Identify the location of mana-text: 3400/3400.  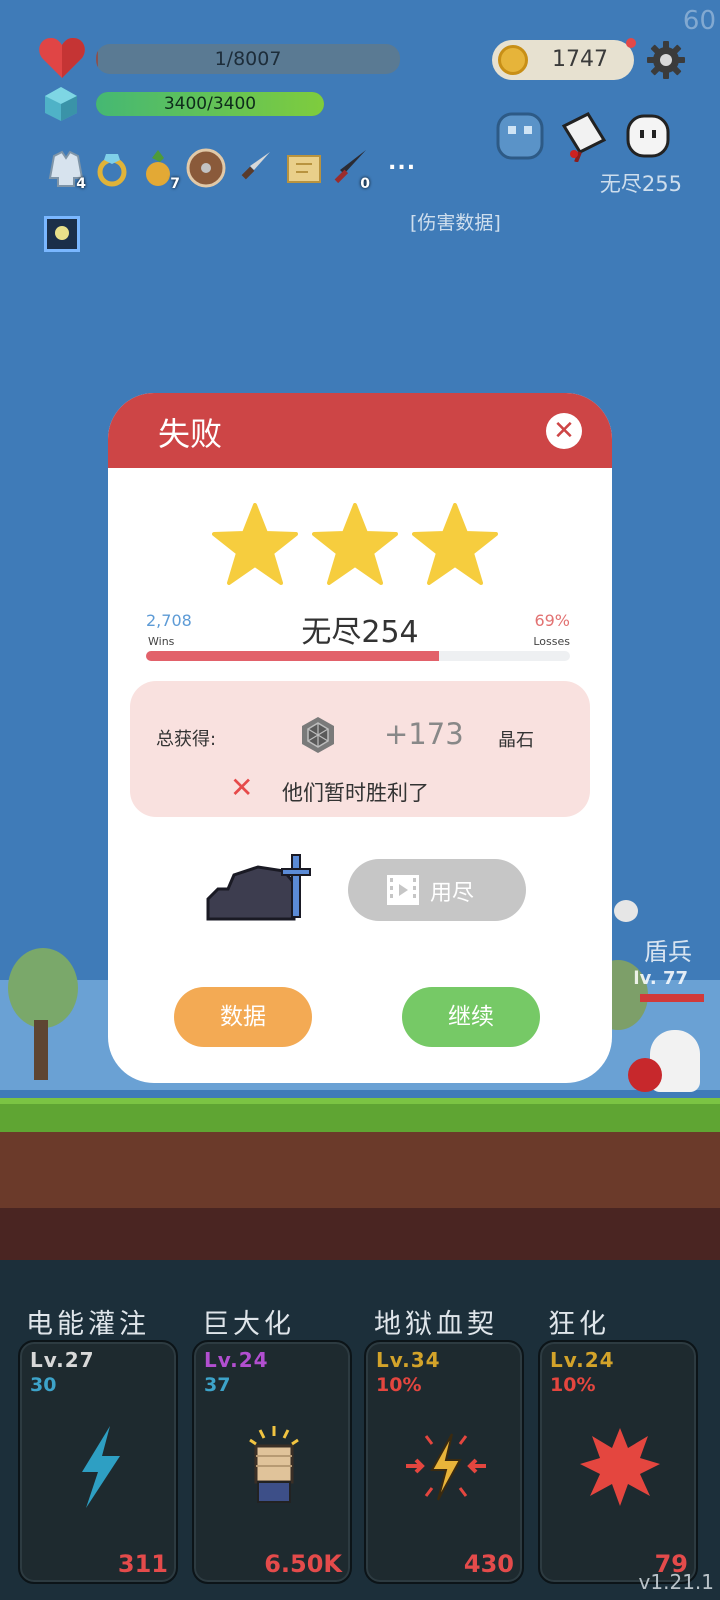
(210, 104).